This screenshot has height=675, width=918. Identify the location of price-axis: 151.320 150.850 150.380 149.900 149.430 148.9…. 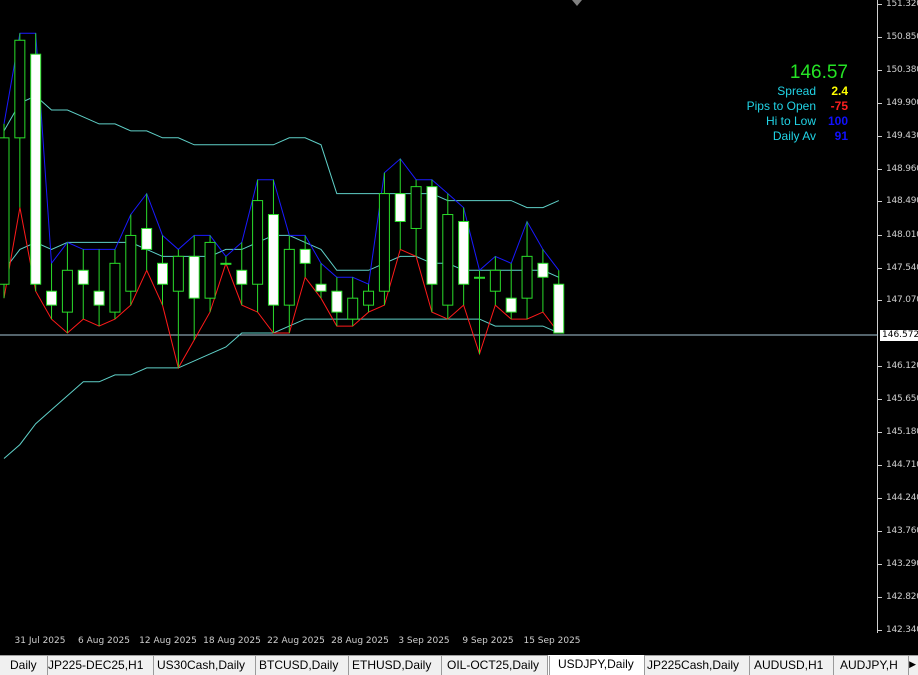
(898, 317).